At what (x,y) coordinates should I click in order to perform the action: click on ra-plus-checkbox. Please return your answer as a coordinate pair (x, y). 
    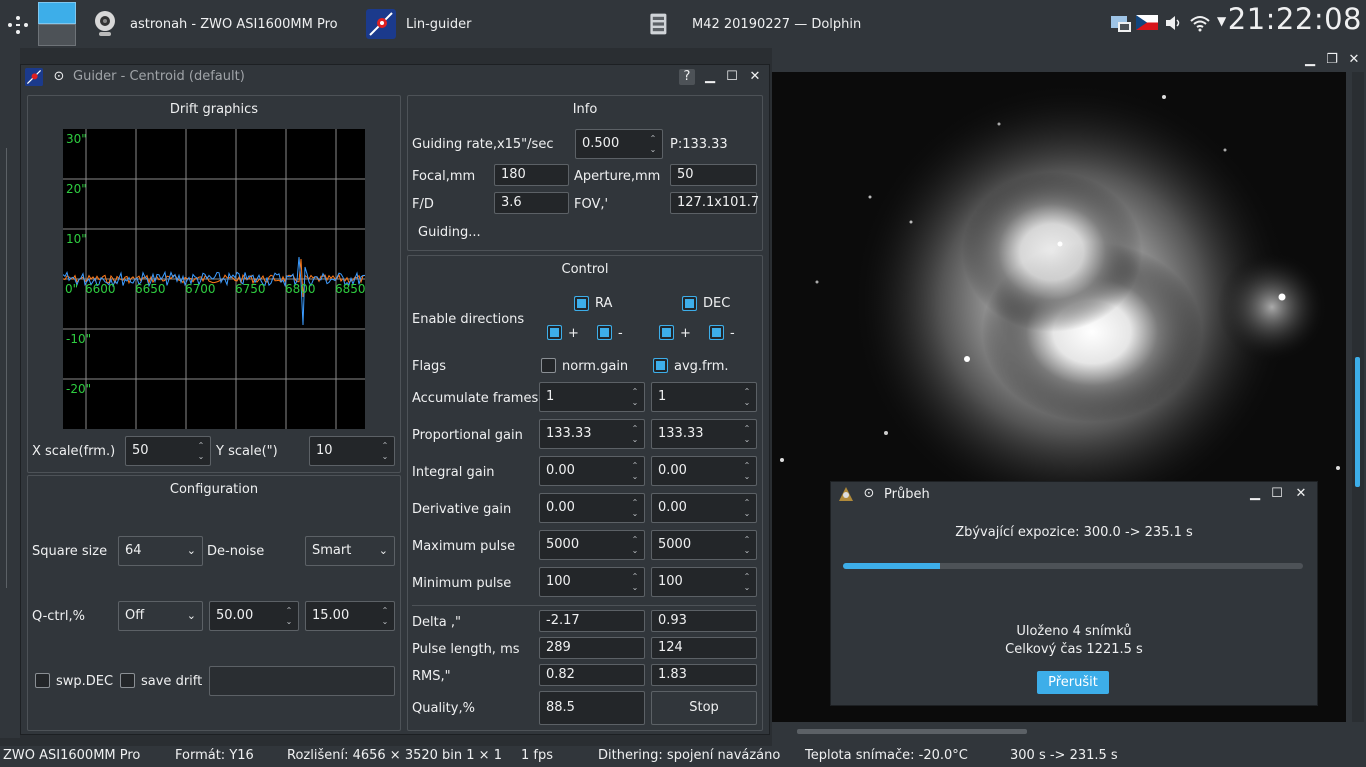
    Looking at the image, I should click on (554, 332).